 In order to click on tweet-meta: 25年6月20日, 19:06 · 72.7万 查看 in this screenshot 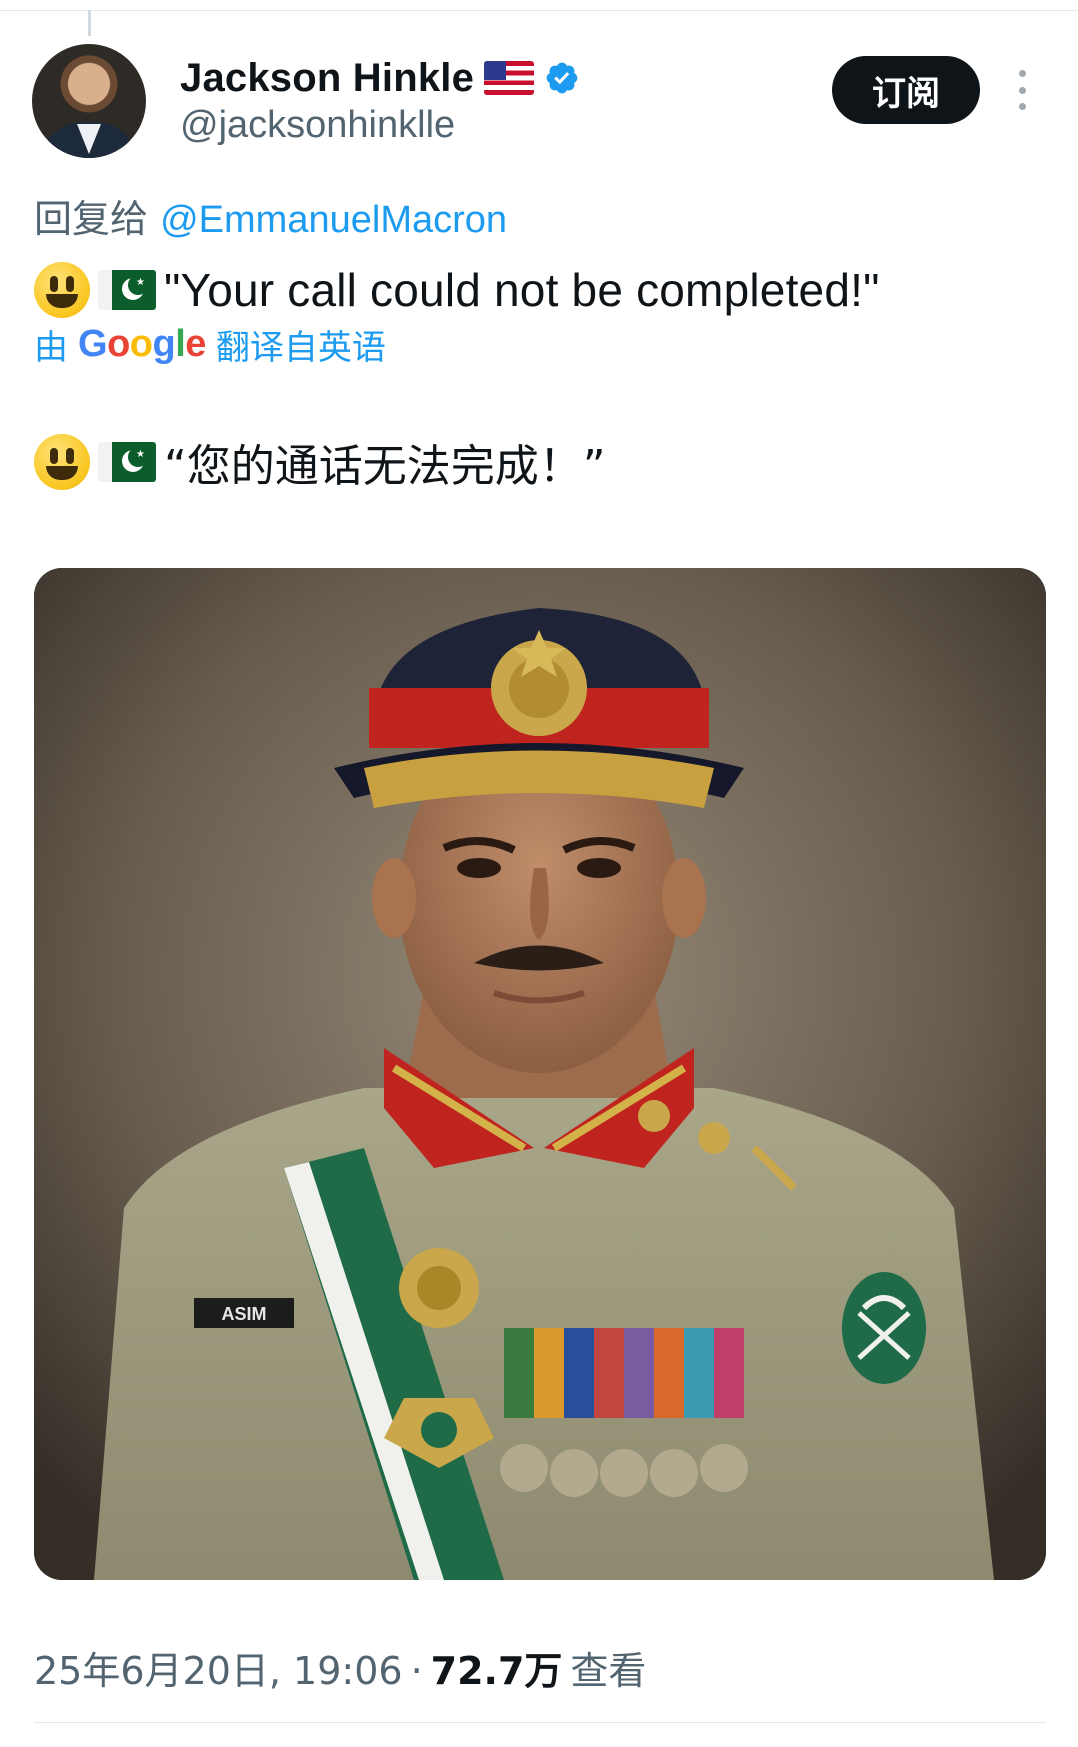, I will do `click(340, 1667)`.